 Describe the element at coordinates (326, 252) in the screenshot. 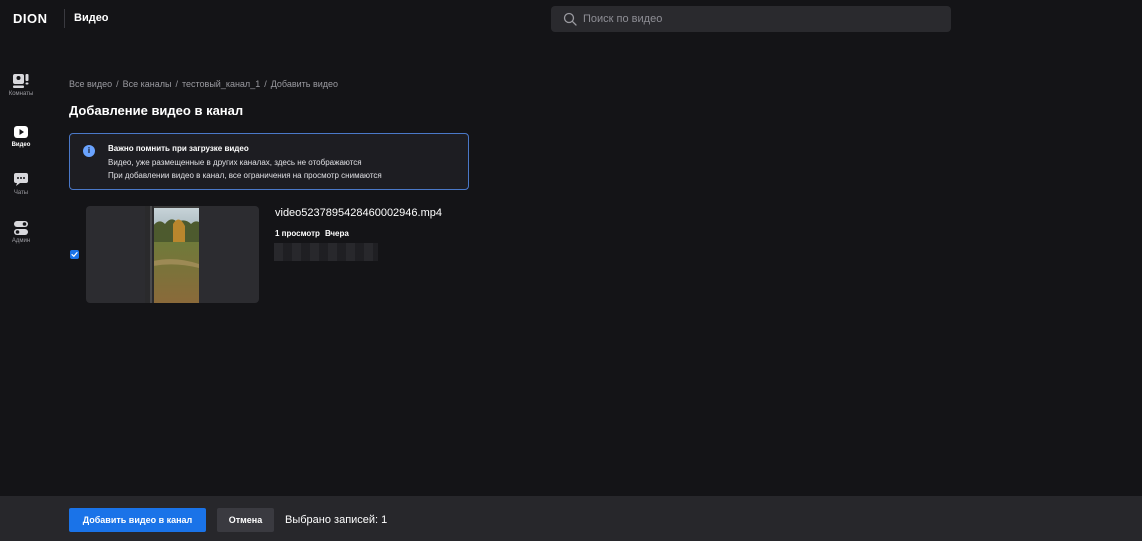

I see `video-description-placeholder` at that location.